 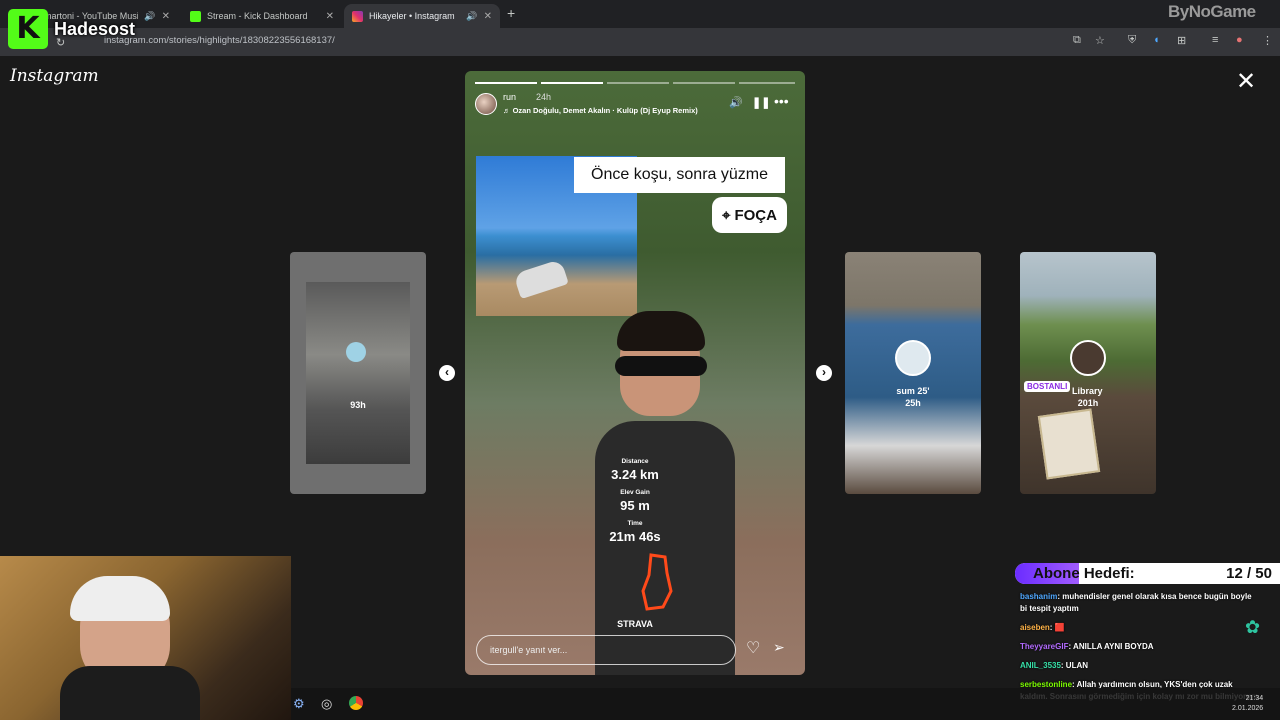 I want to click on sub-goal-title: Abone Hedefi:, so click(x=1084, y=573).